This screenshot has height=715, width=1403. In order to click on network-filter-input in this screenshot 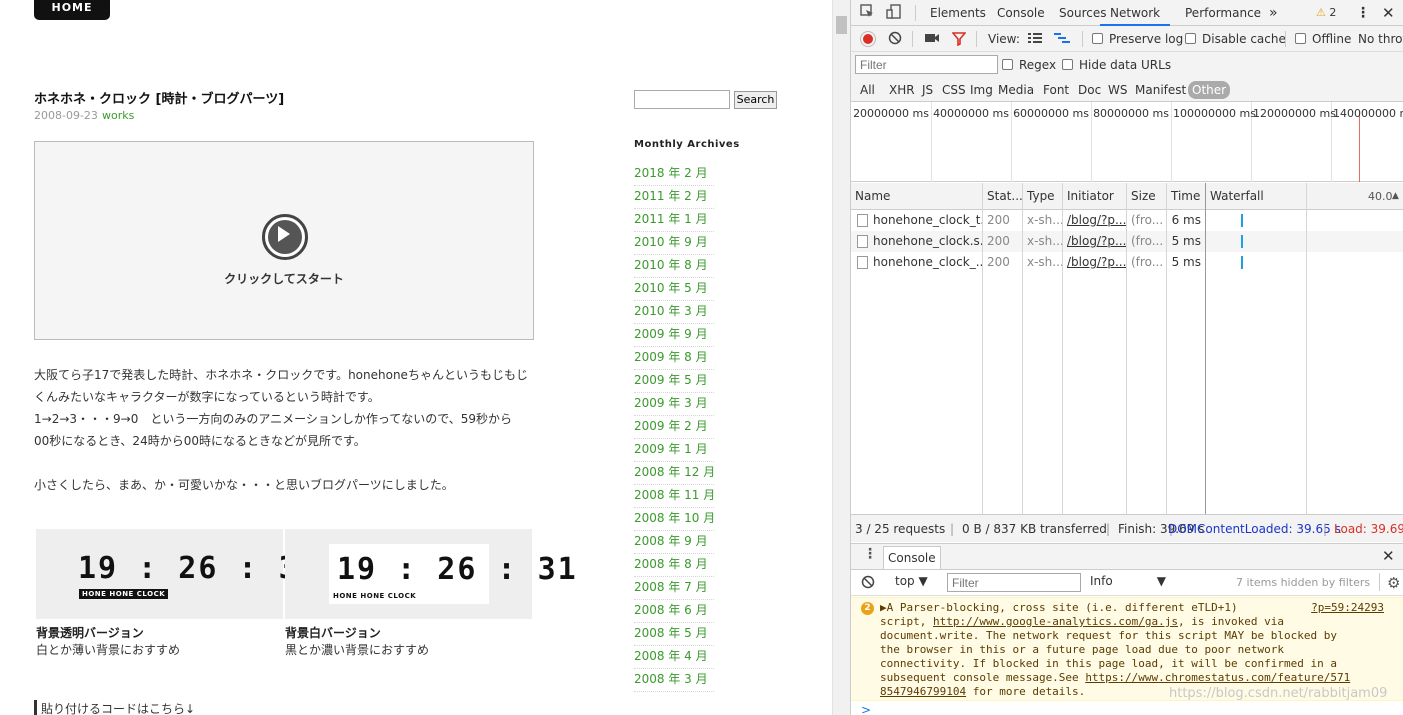, I will do `click(926, 64)`.